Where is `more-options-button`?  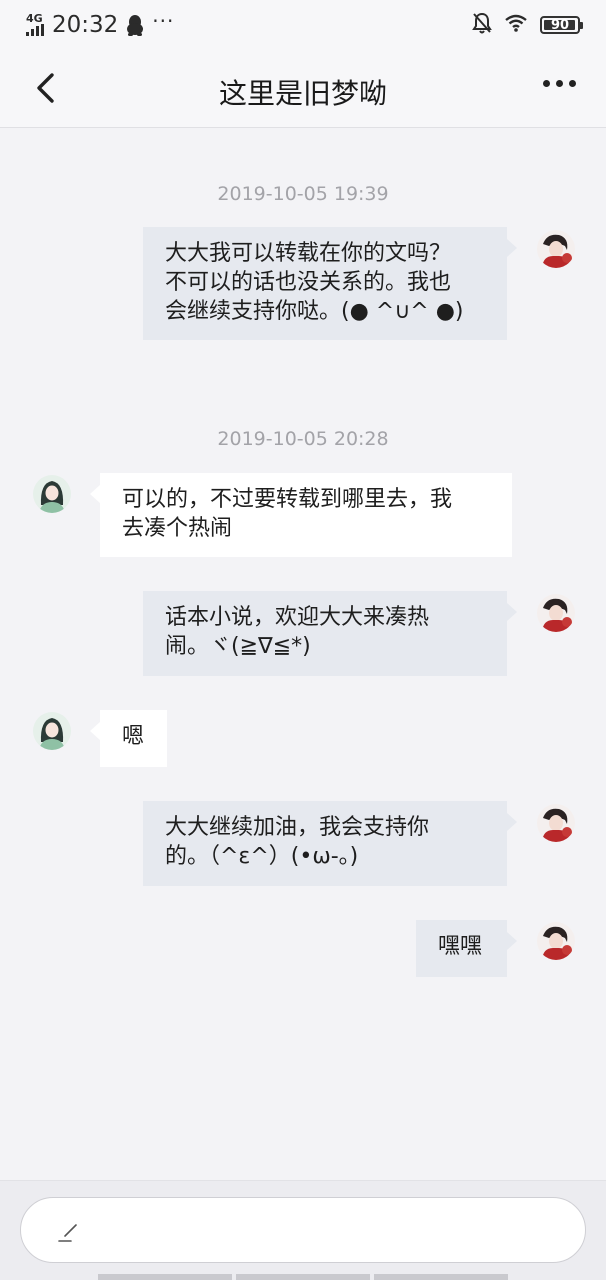
more-options-button is located at coordinates (559, 83).